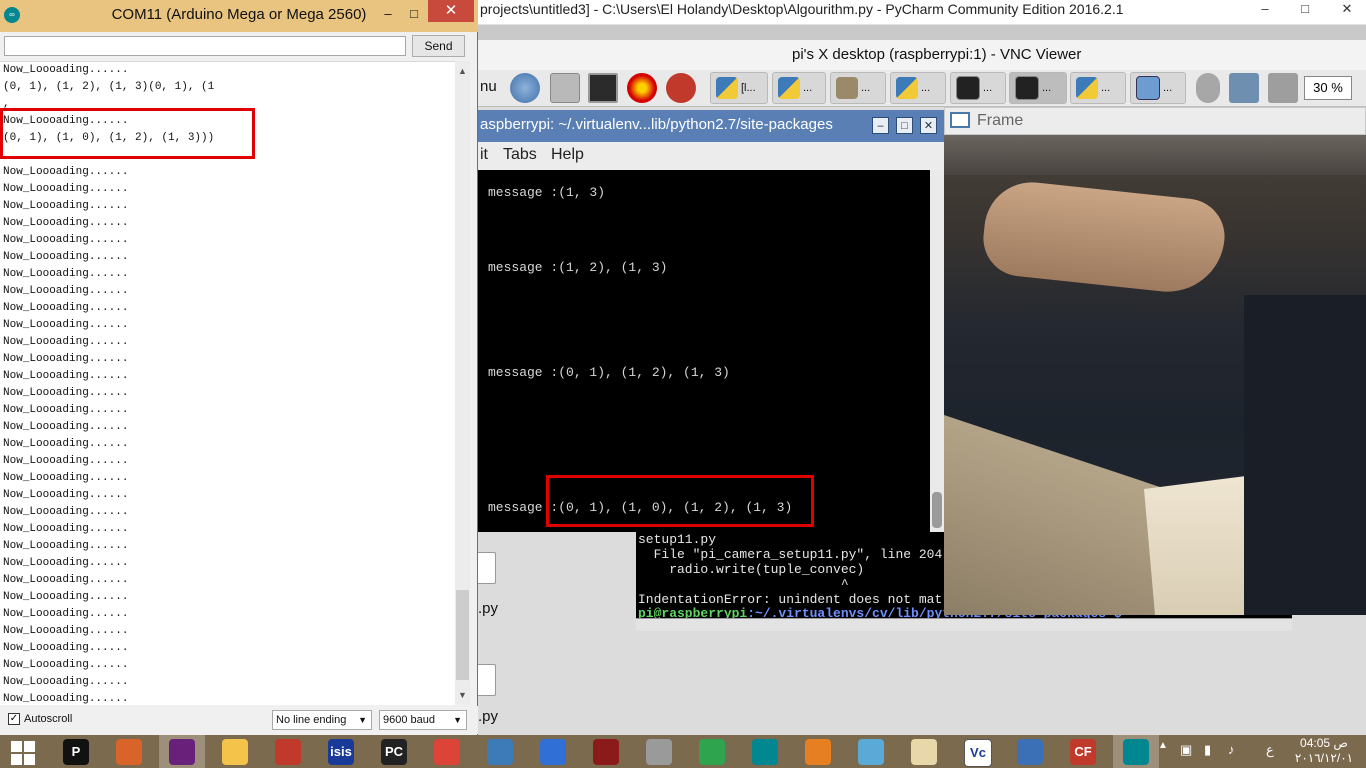 Image resolution: width=1366 pixels, height=768 pixels. I want to click on pycharm-maximize-button: □, so click(1305, 10).